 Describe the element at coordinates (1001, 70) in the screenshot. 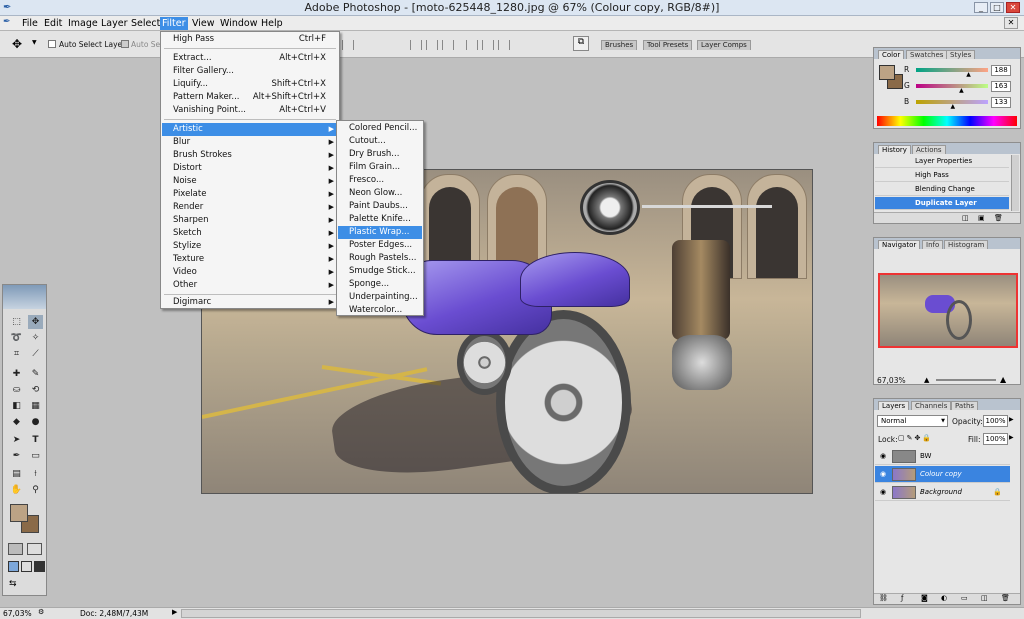

I see `red-value-field: 188` at that location.